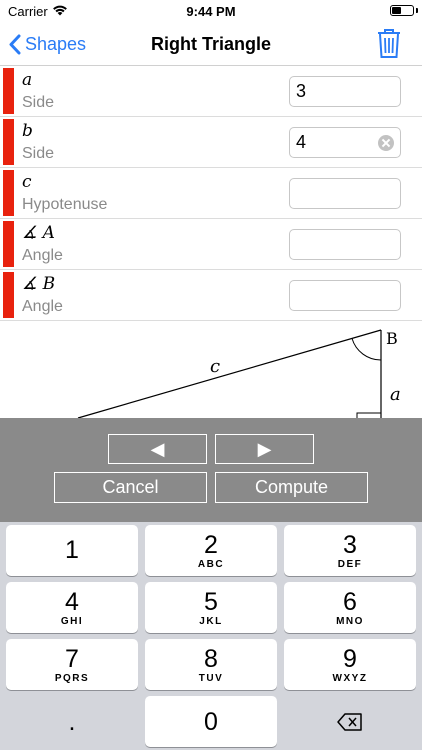 The width and height of the screenshot is (422, 750). What do you see at coordinates (350, 678) in the screenshot?
I see `key-letters: WXYZ` at bounding box center [350, 678].